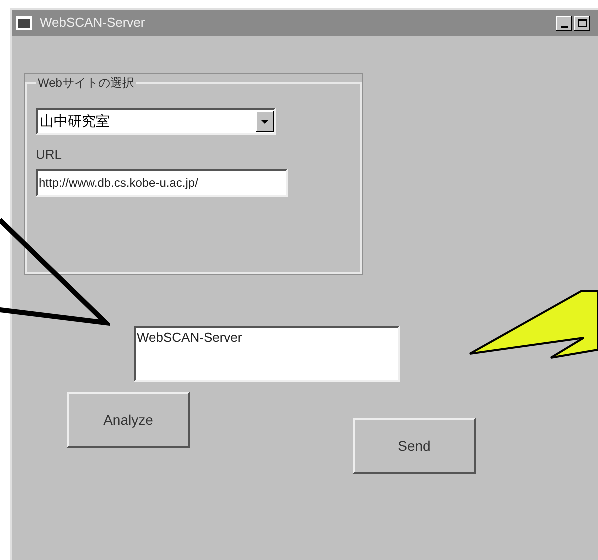  I want to click on site-dropdown: 山中研究室, so click(156, 121).